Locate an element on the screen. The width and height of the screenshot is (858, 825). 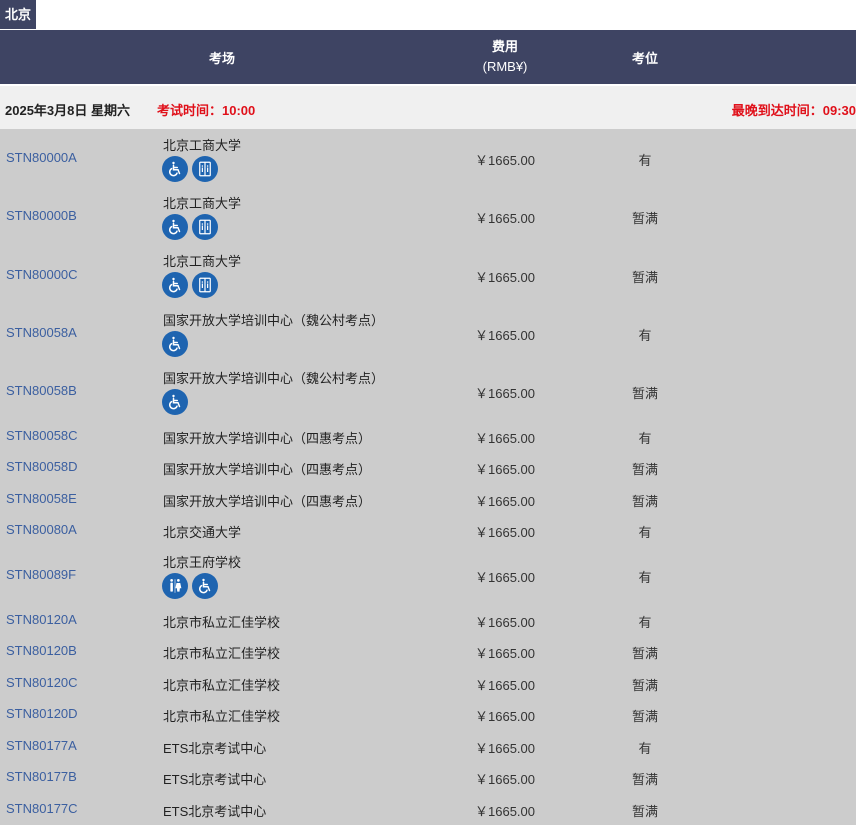
center-code-link: STN80177A is located at coordinates (41, 745).